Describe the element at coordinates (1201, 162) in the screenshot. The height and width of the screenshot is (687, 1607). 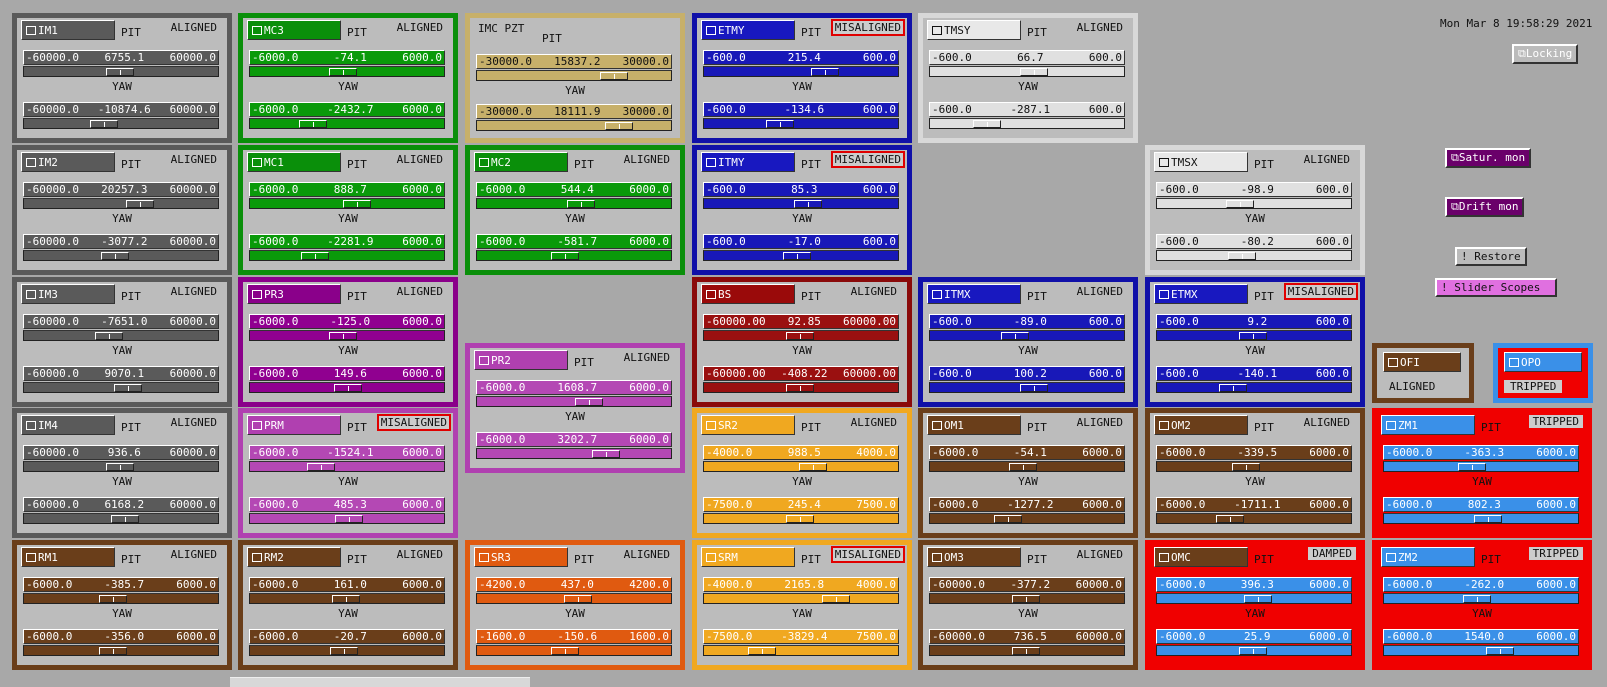
I see `open-tmsx-button: TMSX` at that location.